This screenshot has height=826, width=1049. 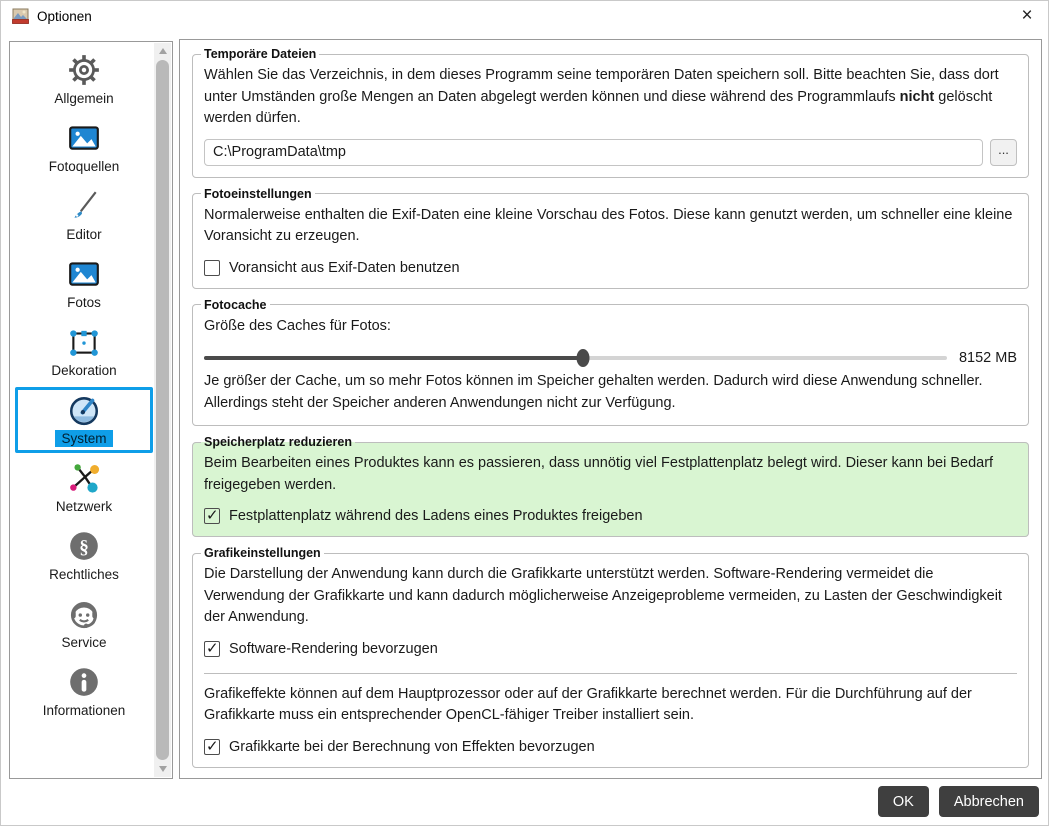 What do you see at coordinates (84, 574) in the screenshot?
I see `sidebar-item-label: Rechtliches` at bounding box center [84, 574].